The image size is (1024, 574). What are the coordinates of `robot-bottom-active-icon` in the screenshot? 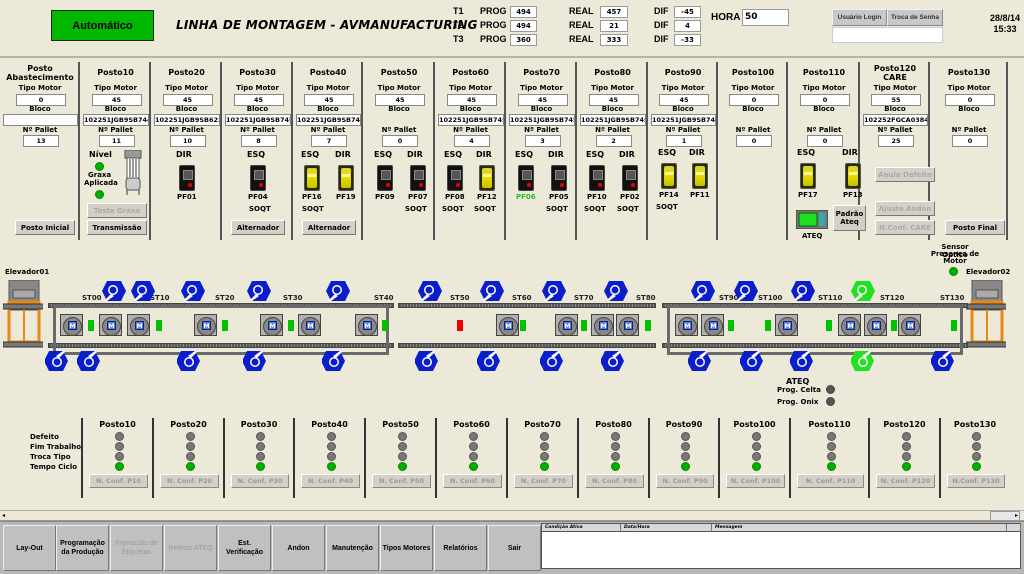 It's located at (862, 361).